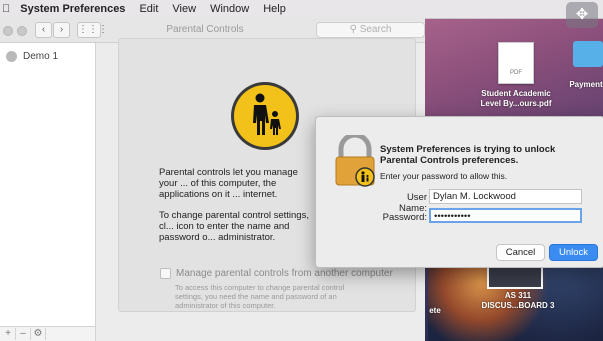  I want to click on sidebar-item-user: Demo 1, so click(32, 56).